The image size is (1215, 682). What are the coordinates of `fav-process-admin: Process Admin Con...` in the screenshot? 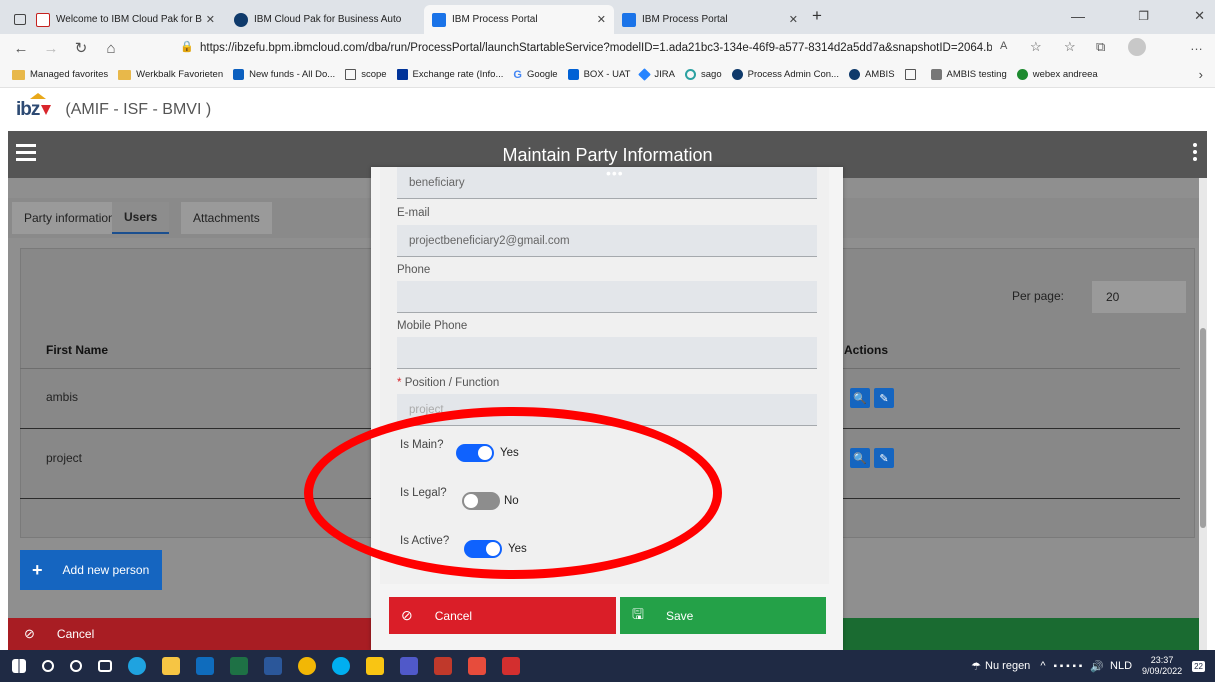 It's located at (785, 74).